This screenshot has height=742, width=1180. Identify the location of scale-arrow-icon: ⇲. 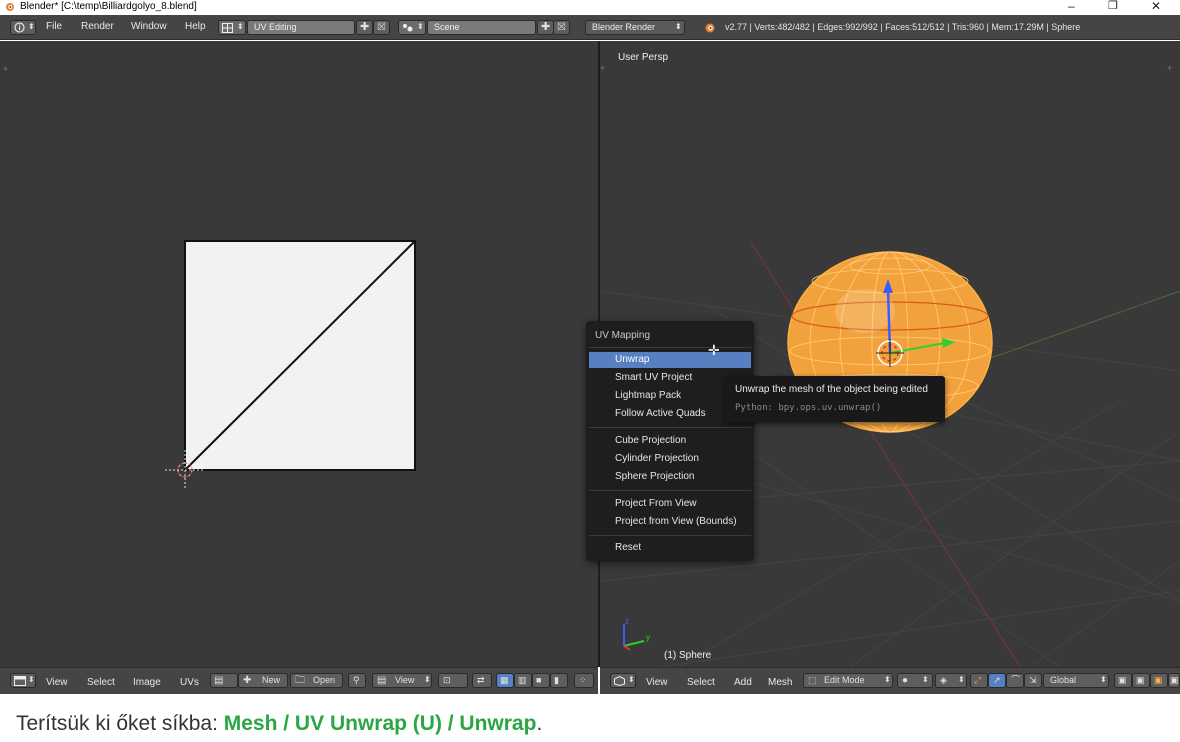
(1033, 680).